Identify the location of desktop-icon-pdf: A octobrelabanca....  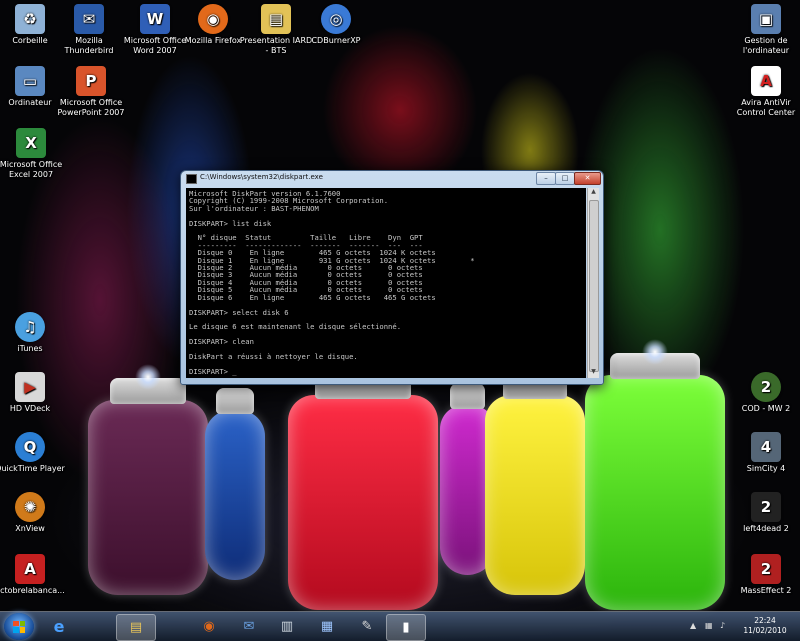
(34, 575).